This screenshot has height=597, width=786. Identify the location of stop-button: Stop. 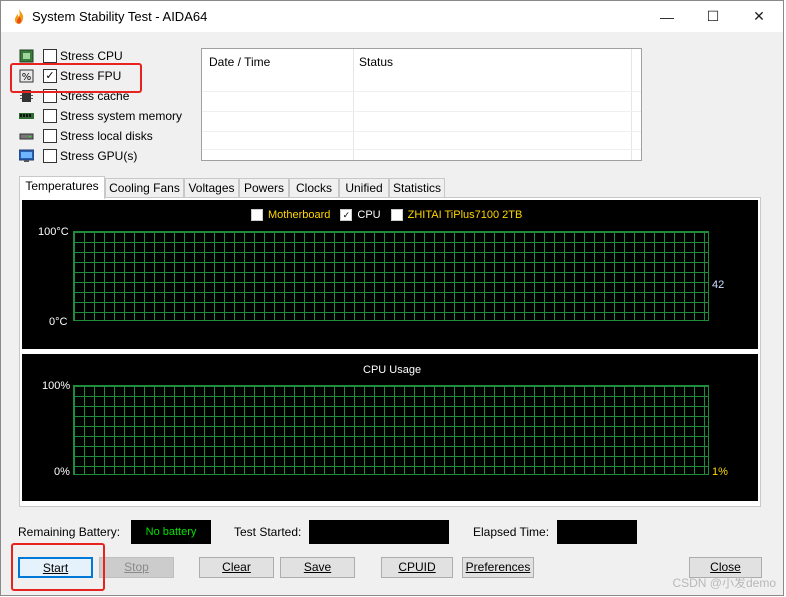
(136, 567).